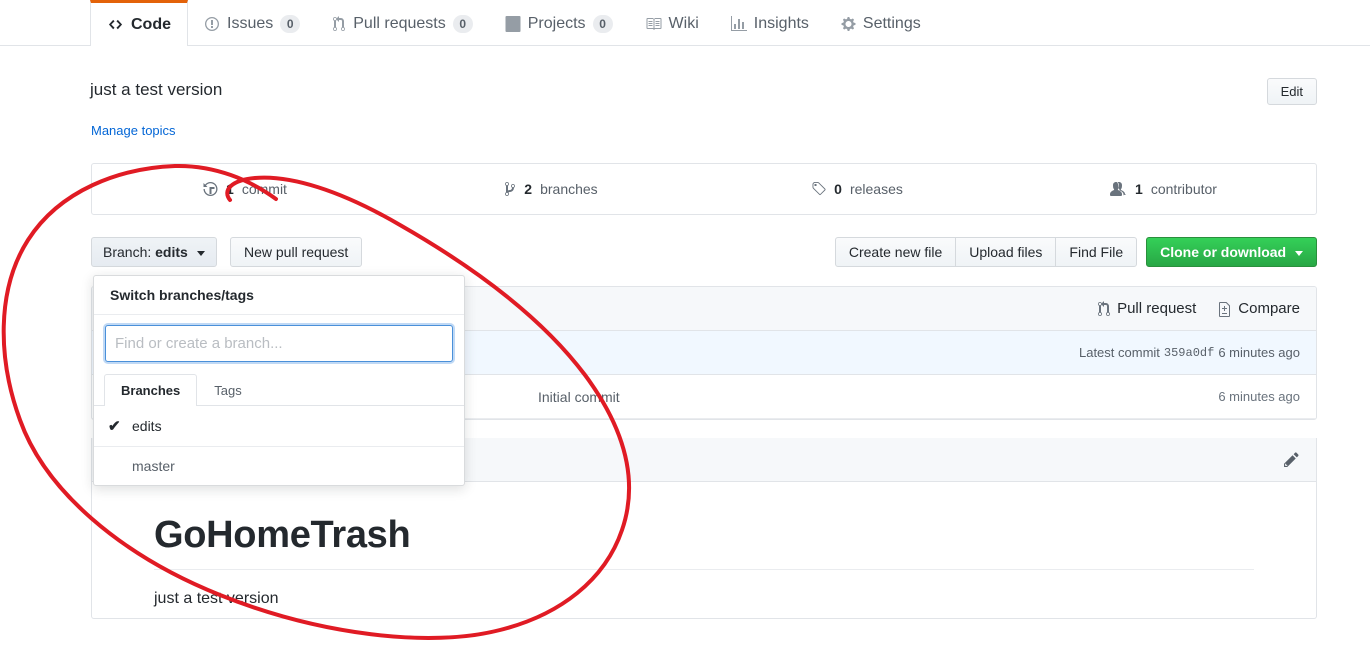  Describe the element at coordinates (153, 466) in the screenshot. I see `branch-item-label: master` at that location.